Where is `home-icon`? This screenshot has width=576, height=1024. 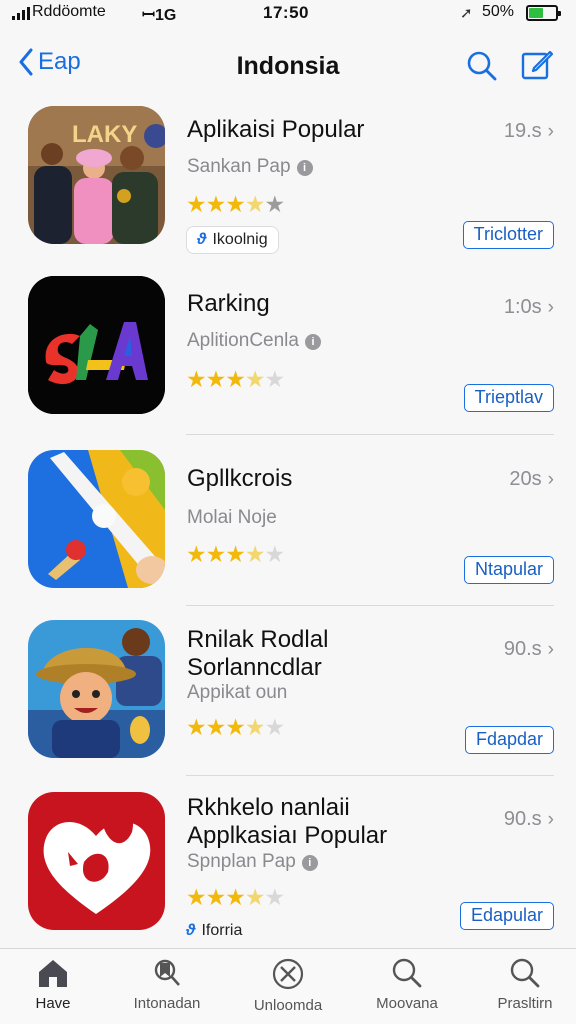
home-icon is located at coordinates (53, 973).